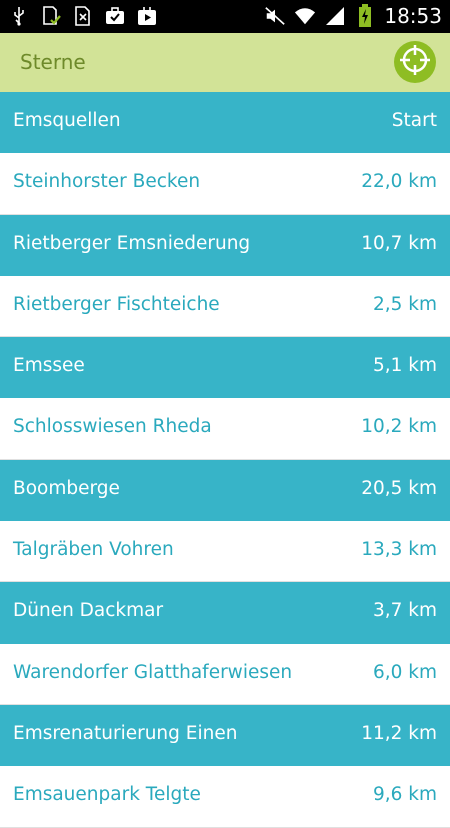 This screenshot has width=450, height=828. What do you see at coordinates (225, 62) in the screenshot?
I see `app-bar: Sterne` at bounding box center [225, 62].